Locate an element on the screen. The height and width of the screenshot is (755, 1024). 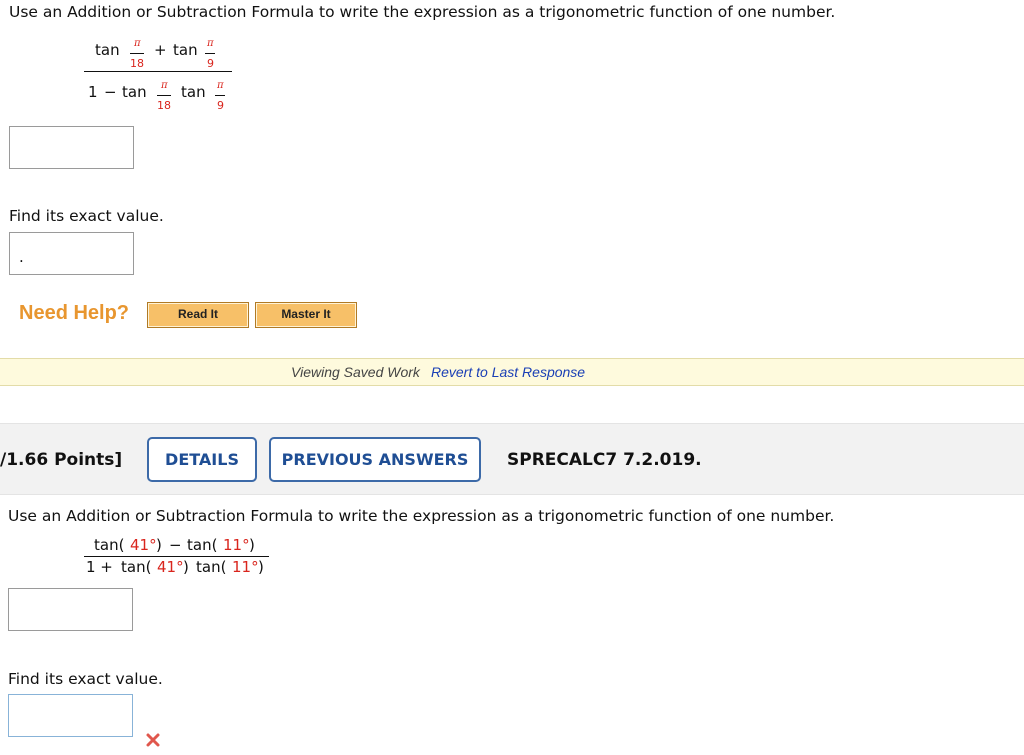
incorrect-x-icon is located at coordinates (153, 740).